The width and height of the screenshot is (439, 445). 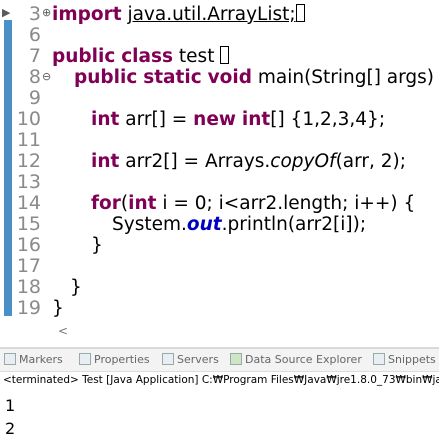 I want to click on scroll-left-icon: <, so click(x=63, y=331).